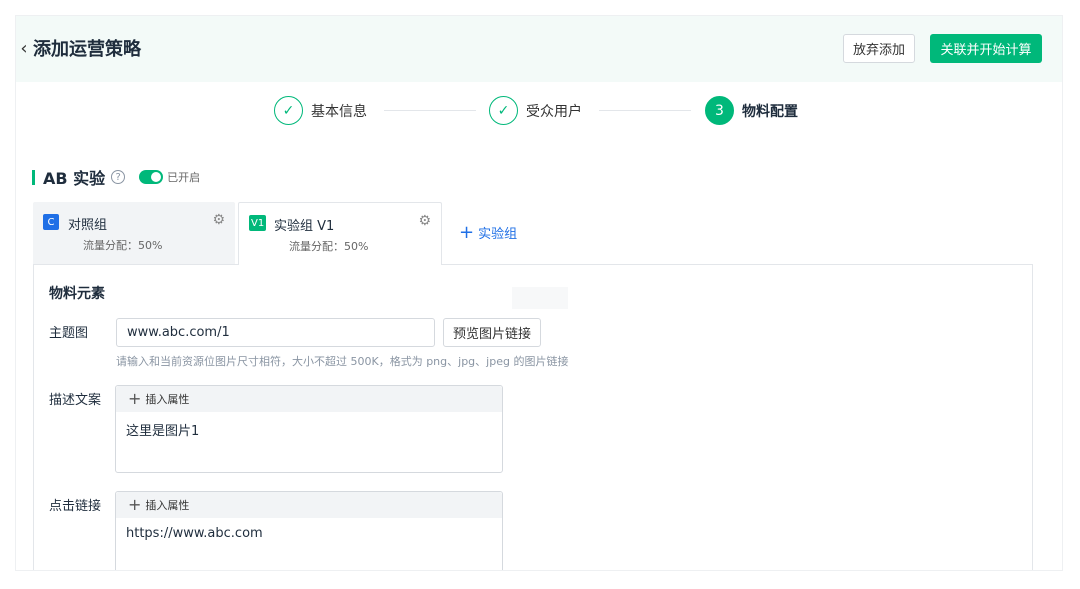 This screenshot has height=589, width=1080. What do you see at coordinates (33, 177) in the screenshot?
I see `section-marker` at bounding box center [33, 177].